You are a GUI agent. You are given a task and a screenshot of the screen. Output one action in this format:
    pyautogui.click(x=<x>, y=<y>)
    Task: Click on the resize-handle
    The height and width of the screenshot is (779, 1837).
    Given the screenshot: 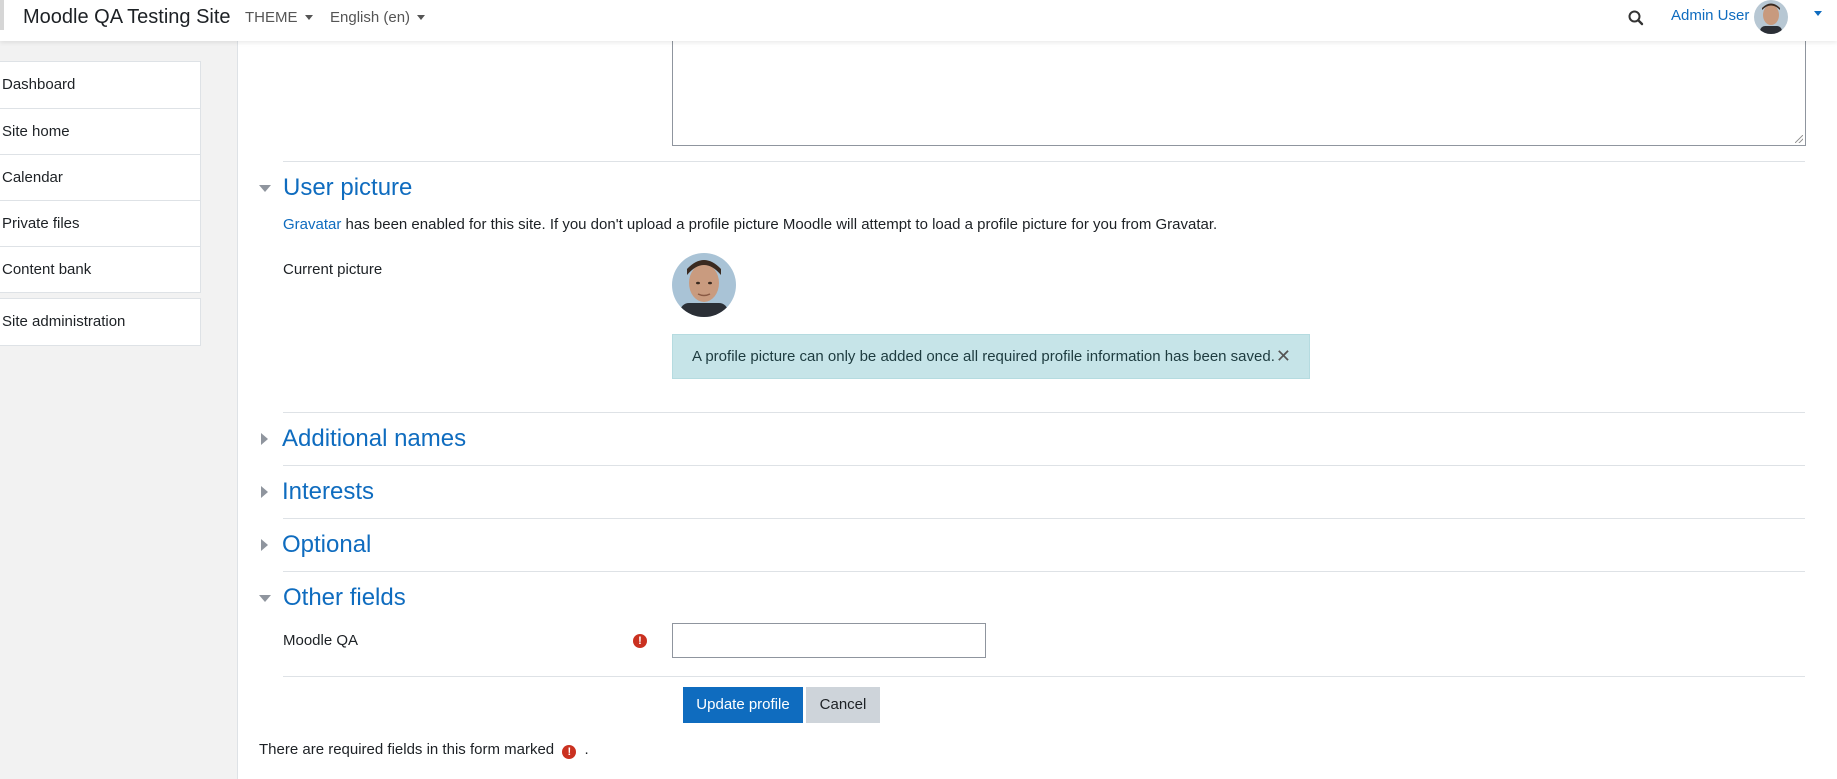 What is the action you would take?
    pyautogui.click(x=1799, y=139)
    